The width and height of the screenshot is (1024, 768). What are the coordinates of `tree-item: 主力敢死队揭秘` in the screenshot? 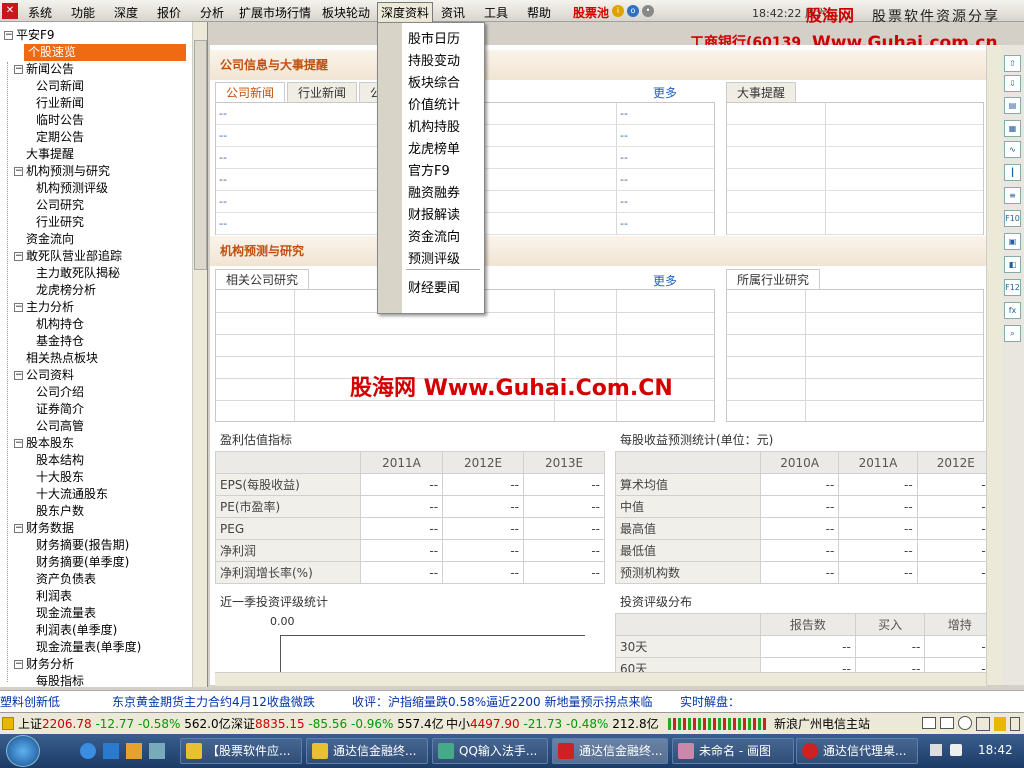 It's located at (78, 273).